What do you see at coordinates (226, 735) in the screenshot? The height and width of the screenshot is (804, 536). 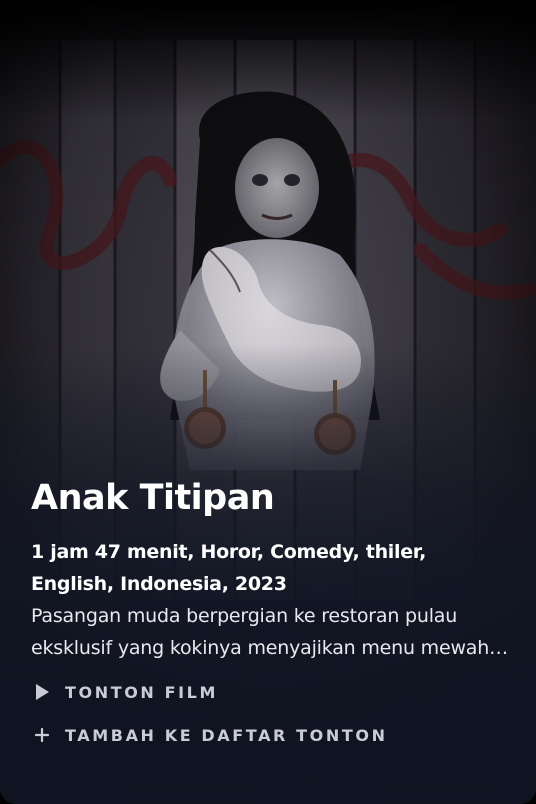 I see `add-to-watchlist-label: TAMBAH KE DAFTAR TONTON` at bounding box center [226, 735].